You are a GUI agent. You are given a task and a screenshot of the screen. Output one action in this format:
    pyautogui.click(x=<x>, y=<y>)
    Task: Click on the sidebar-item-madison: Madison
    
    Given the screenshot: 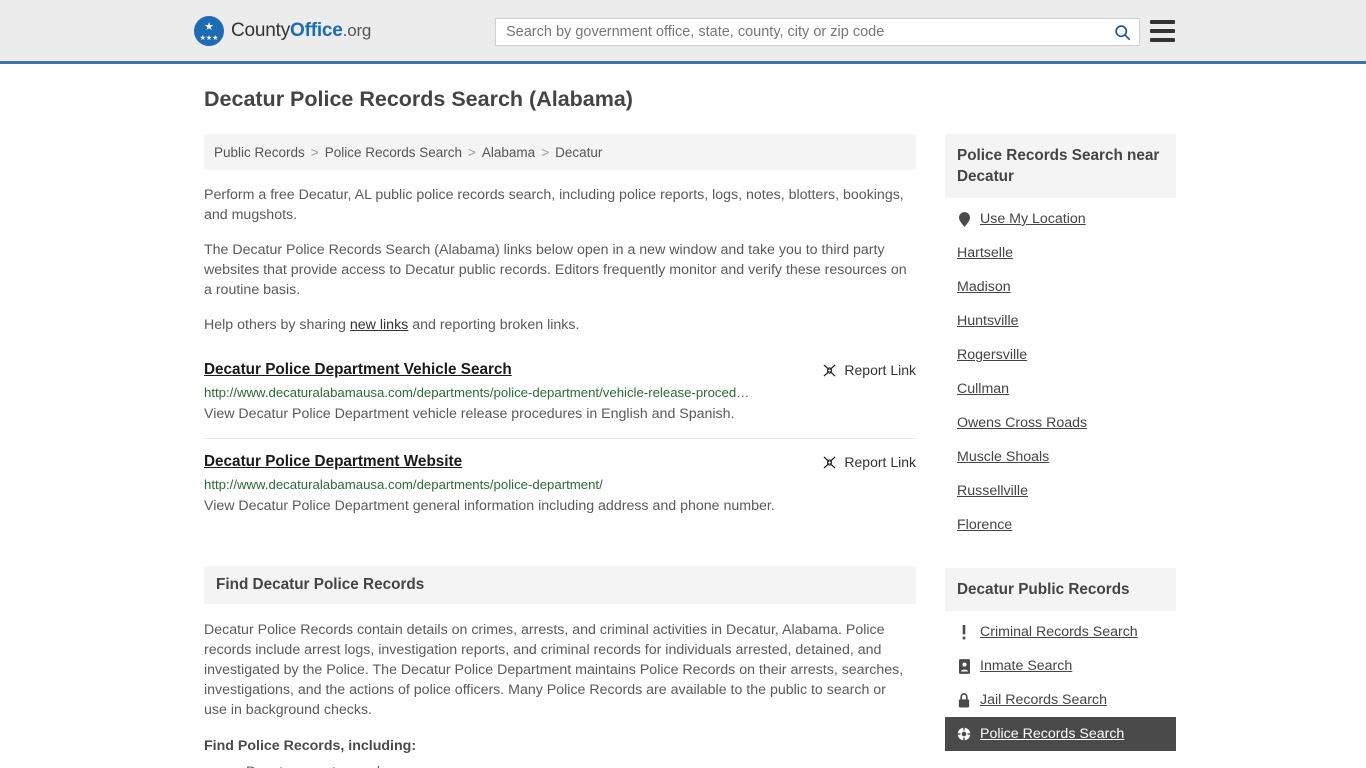 What is the action you would take?
    pyautogui.click(x=1060, y=287)
    